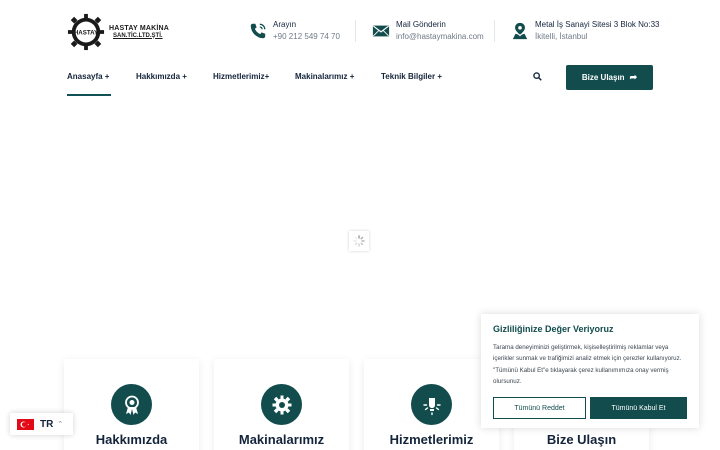 This screenshot has width=720, height=450. What do you see at coordinates (47, 424) in the screenshot?
I see `language-code: TR` at bounding box center [47, 424].